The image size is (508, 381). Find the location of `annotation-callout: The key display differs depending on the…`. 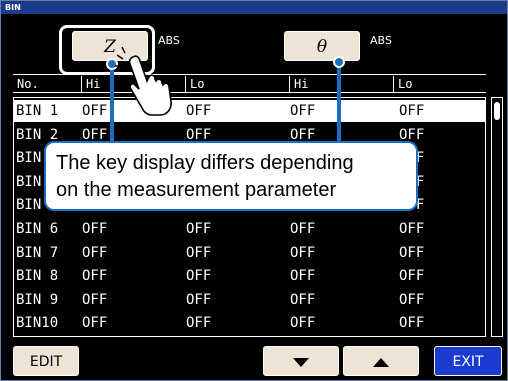

annotation-callout: The key display differs depending on the… is located at coordinates (231, 176).